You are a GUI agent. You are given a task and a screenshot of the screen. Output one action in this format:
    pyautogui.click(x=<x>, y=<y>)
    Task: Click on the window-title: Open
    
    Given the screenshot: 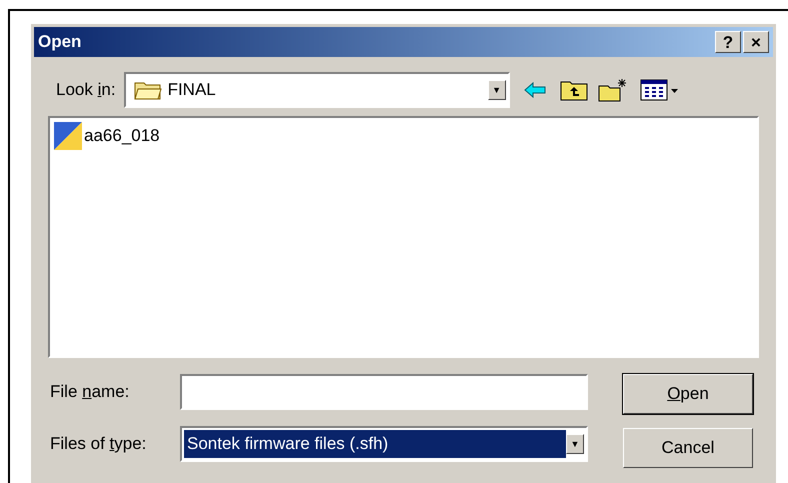 What is the action you would take?
    pyautogui.click(x=60, y=42)
    